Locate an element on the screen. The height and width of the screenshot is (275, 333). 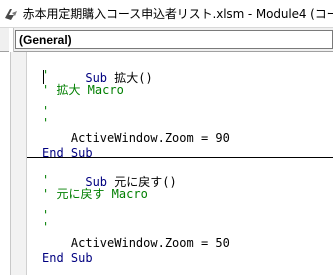
comment-line: ' 元に戻す Macro is located at coordinates (95, 194).